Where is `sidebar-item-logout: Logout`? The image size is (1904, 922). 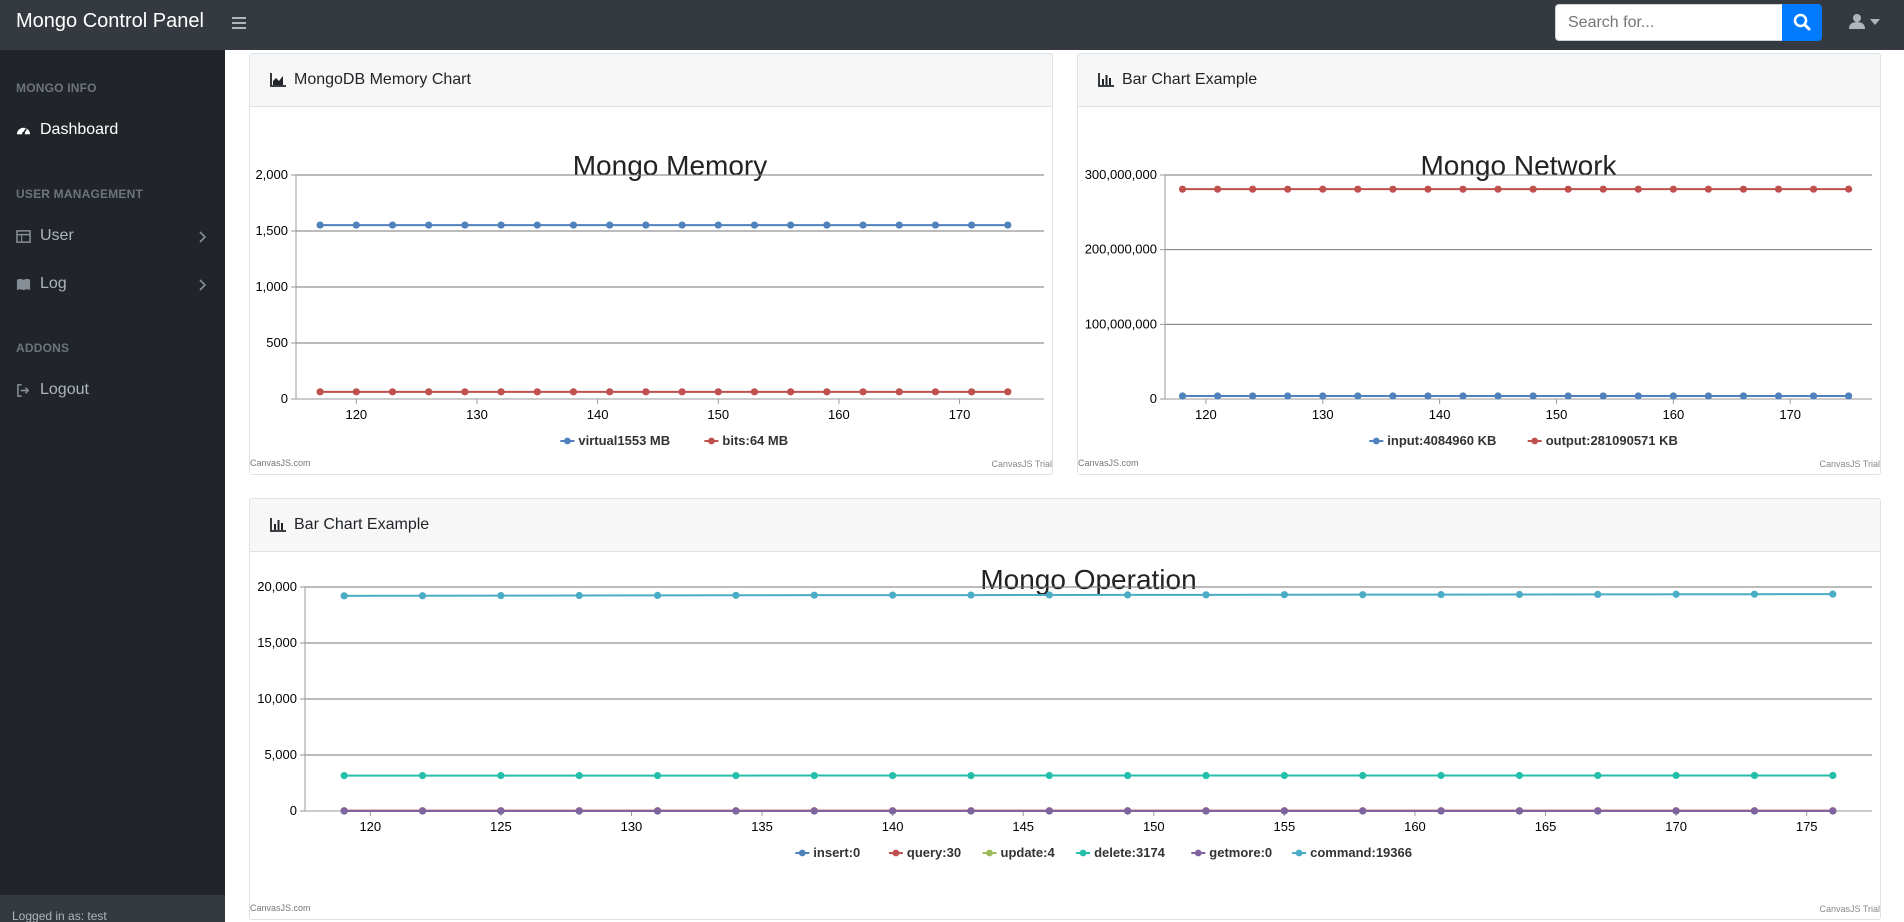
sidebar-item-logout: Logout is located at coordinates (112, 391).